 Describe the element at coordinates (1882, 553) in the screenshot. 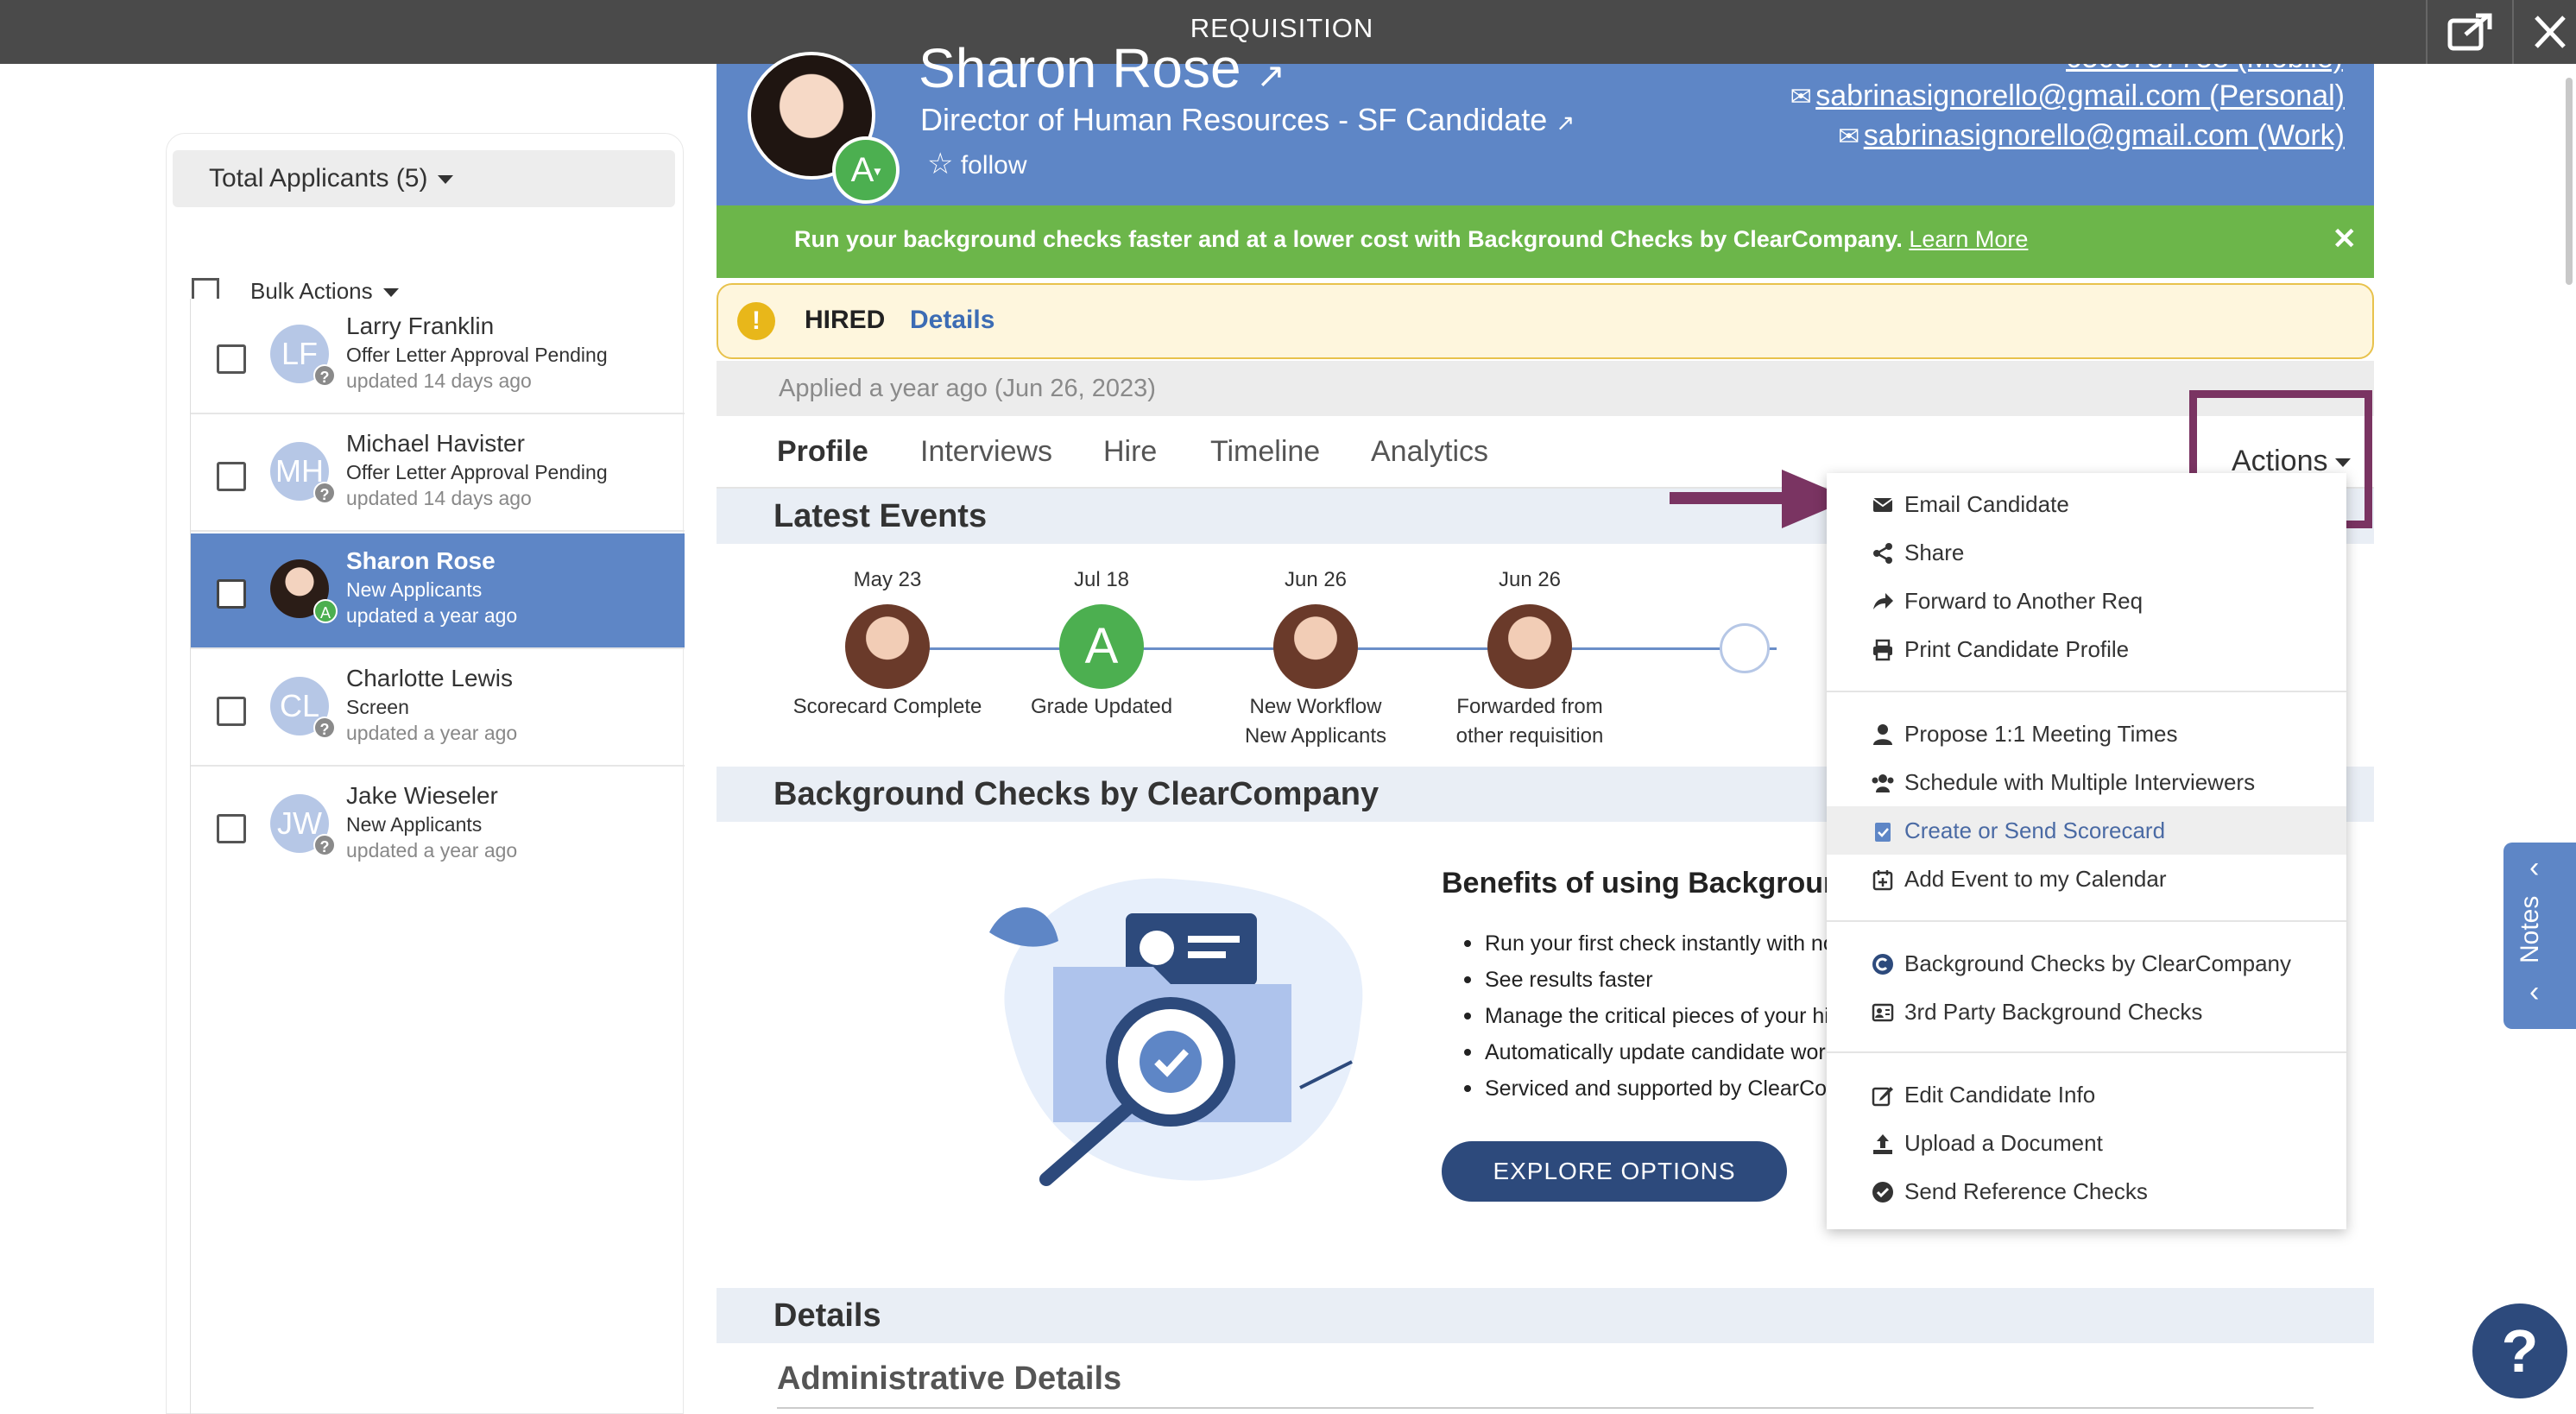

I see `share-icon` at that location.